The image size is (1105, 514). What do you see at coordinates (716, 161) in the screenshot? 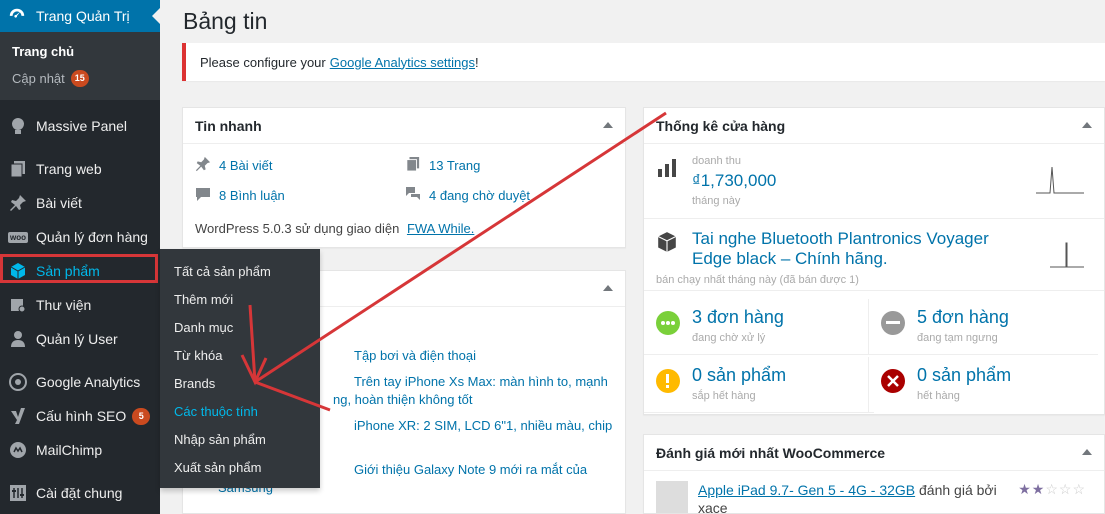
I see `revenue-label: doanh thu` at bounding box center [716, 161].